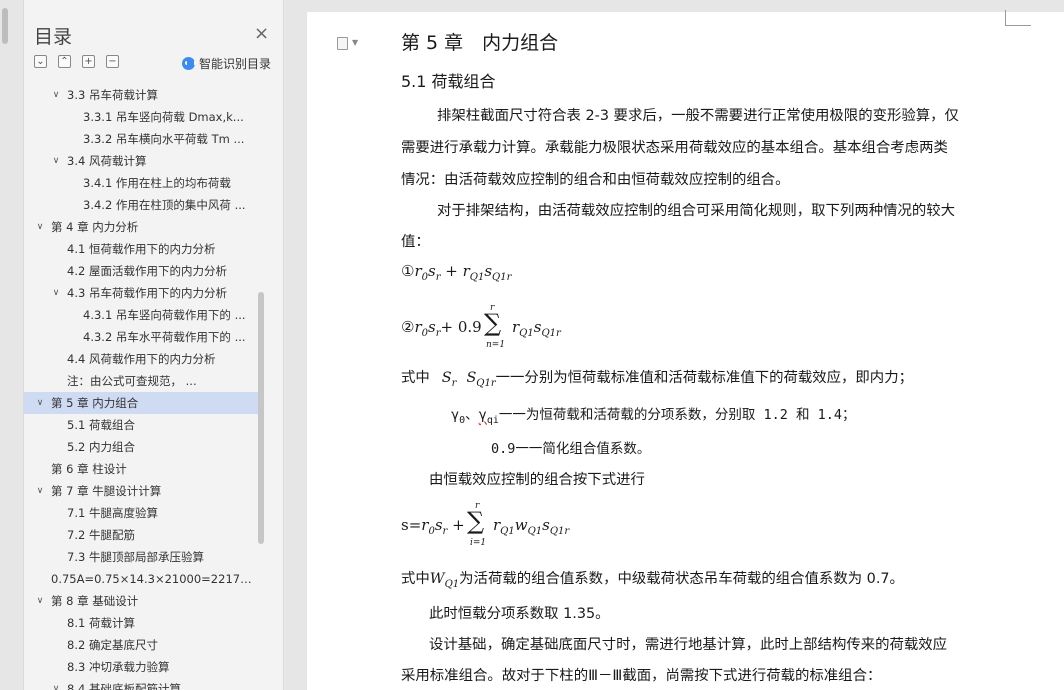 Image resolution: width=1064 pixels, height=690 pixels. What do you see at coordinates (142, 535) in the screenshot?
I see `toc-item: 7.2 牛腿配筋` at bounding box center [142, 535].